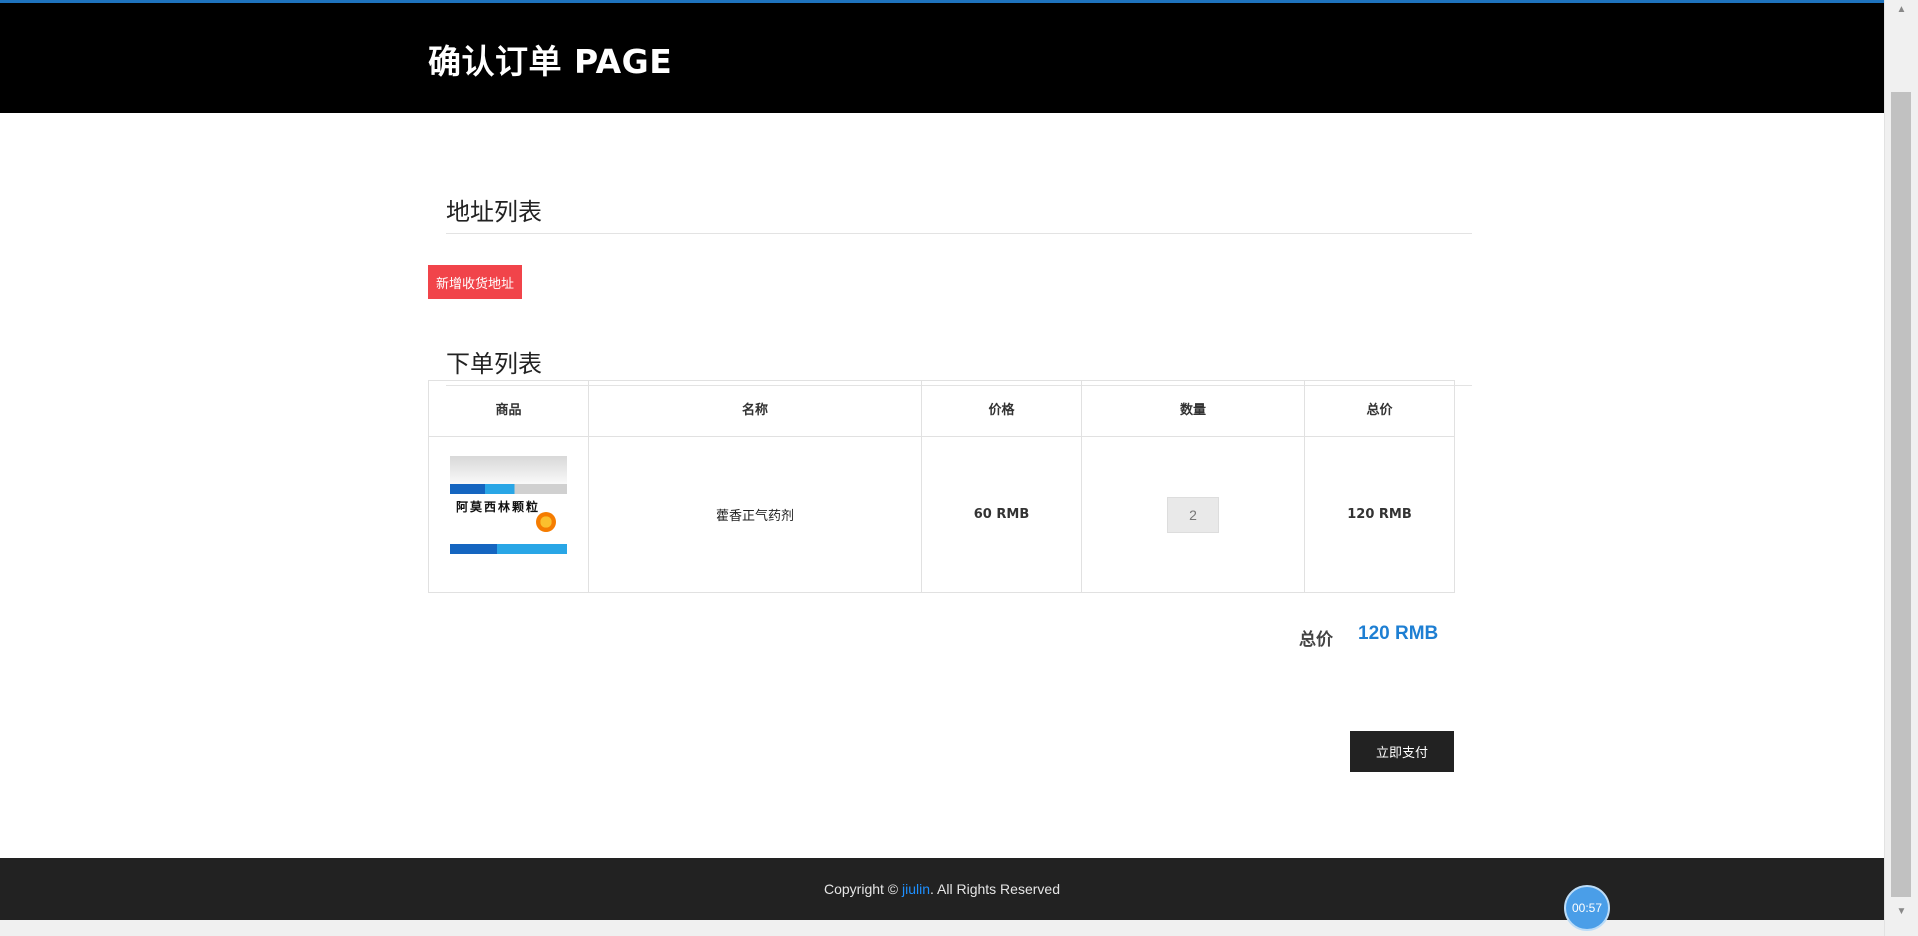 This screenshot has height=936, width=1918. Describe the element at coordinates (508, 549) in the screenshot. I see `package-band-bottom` at that location.